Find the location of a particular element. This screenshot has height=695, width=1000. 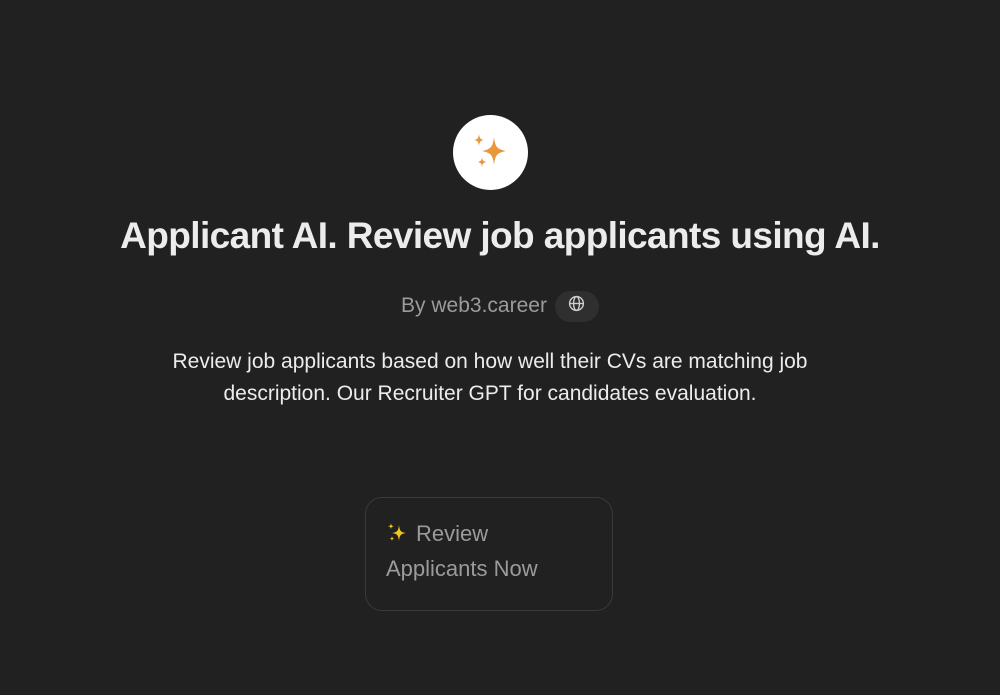

conversation-starter-button: Review Applicants Now is located at coordinates (489, 554).